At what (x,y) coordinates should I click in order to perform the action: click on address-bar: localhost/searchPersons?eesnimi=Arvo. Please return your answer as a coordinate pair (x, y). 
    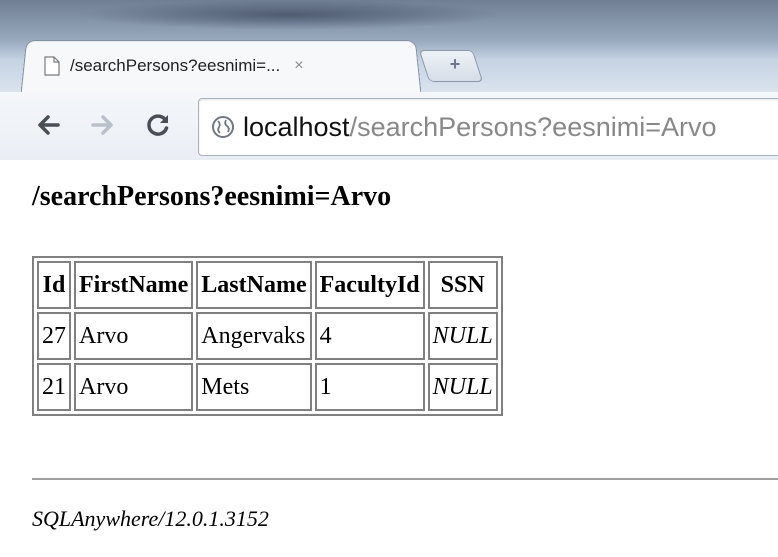
    Looking at the image, I should click on (488, 127).